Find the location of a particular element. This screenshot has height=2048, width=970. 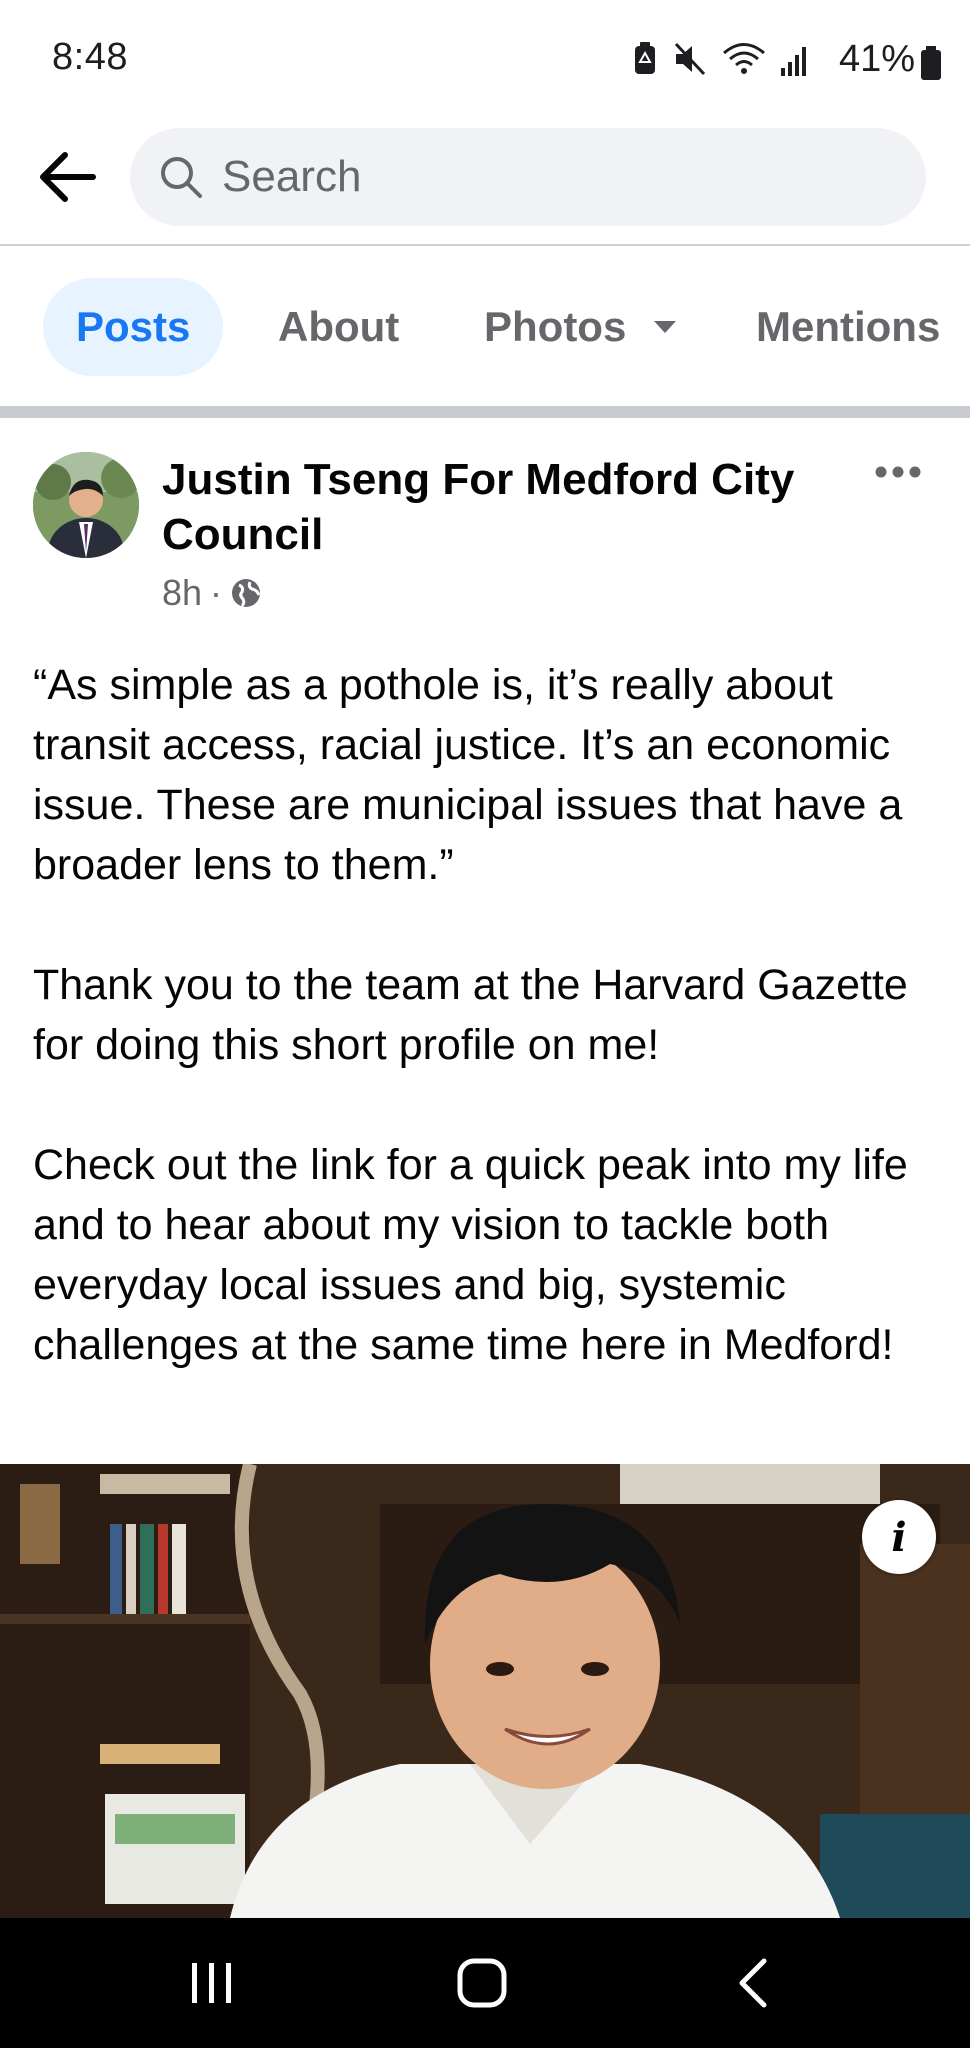

info-icon: i is located at coordinates (899, 1537).